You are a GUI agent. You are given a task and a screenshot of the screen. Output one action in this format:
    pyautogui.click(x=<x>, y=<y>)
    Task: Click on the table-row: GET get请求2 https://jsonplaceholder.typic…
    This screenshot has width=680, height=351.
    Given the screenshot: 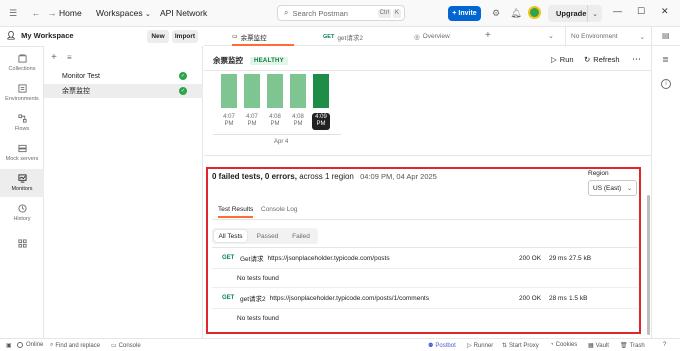 What is the action you would take?
    pyautogui.click(x=425, y=298)
    